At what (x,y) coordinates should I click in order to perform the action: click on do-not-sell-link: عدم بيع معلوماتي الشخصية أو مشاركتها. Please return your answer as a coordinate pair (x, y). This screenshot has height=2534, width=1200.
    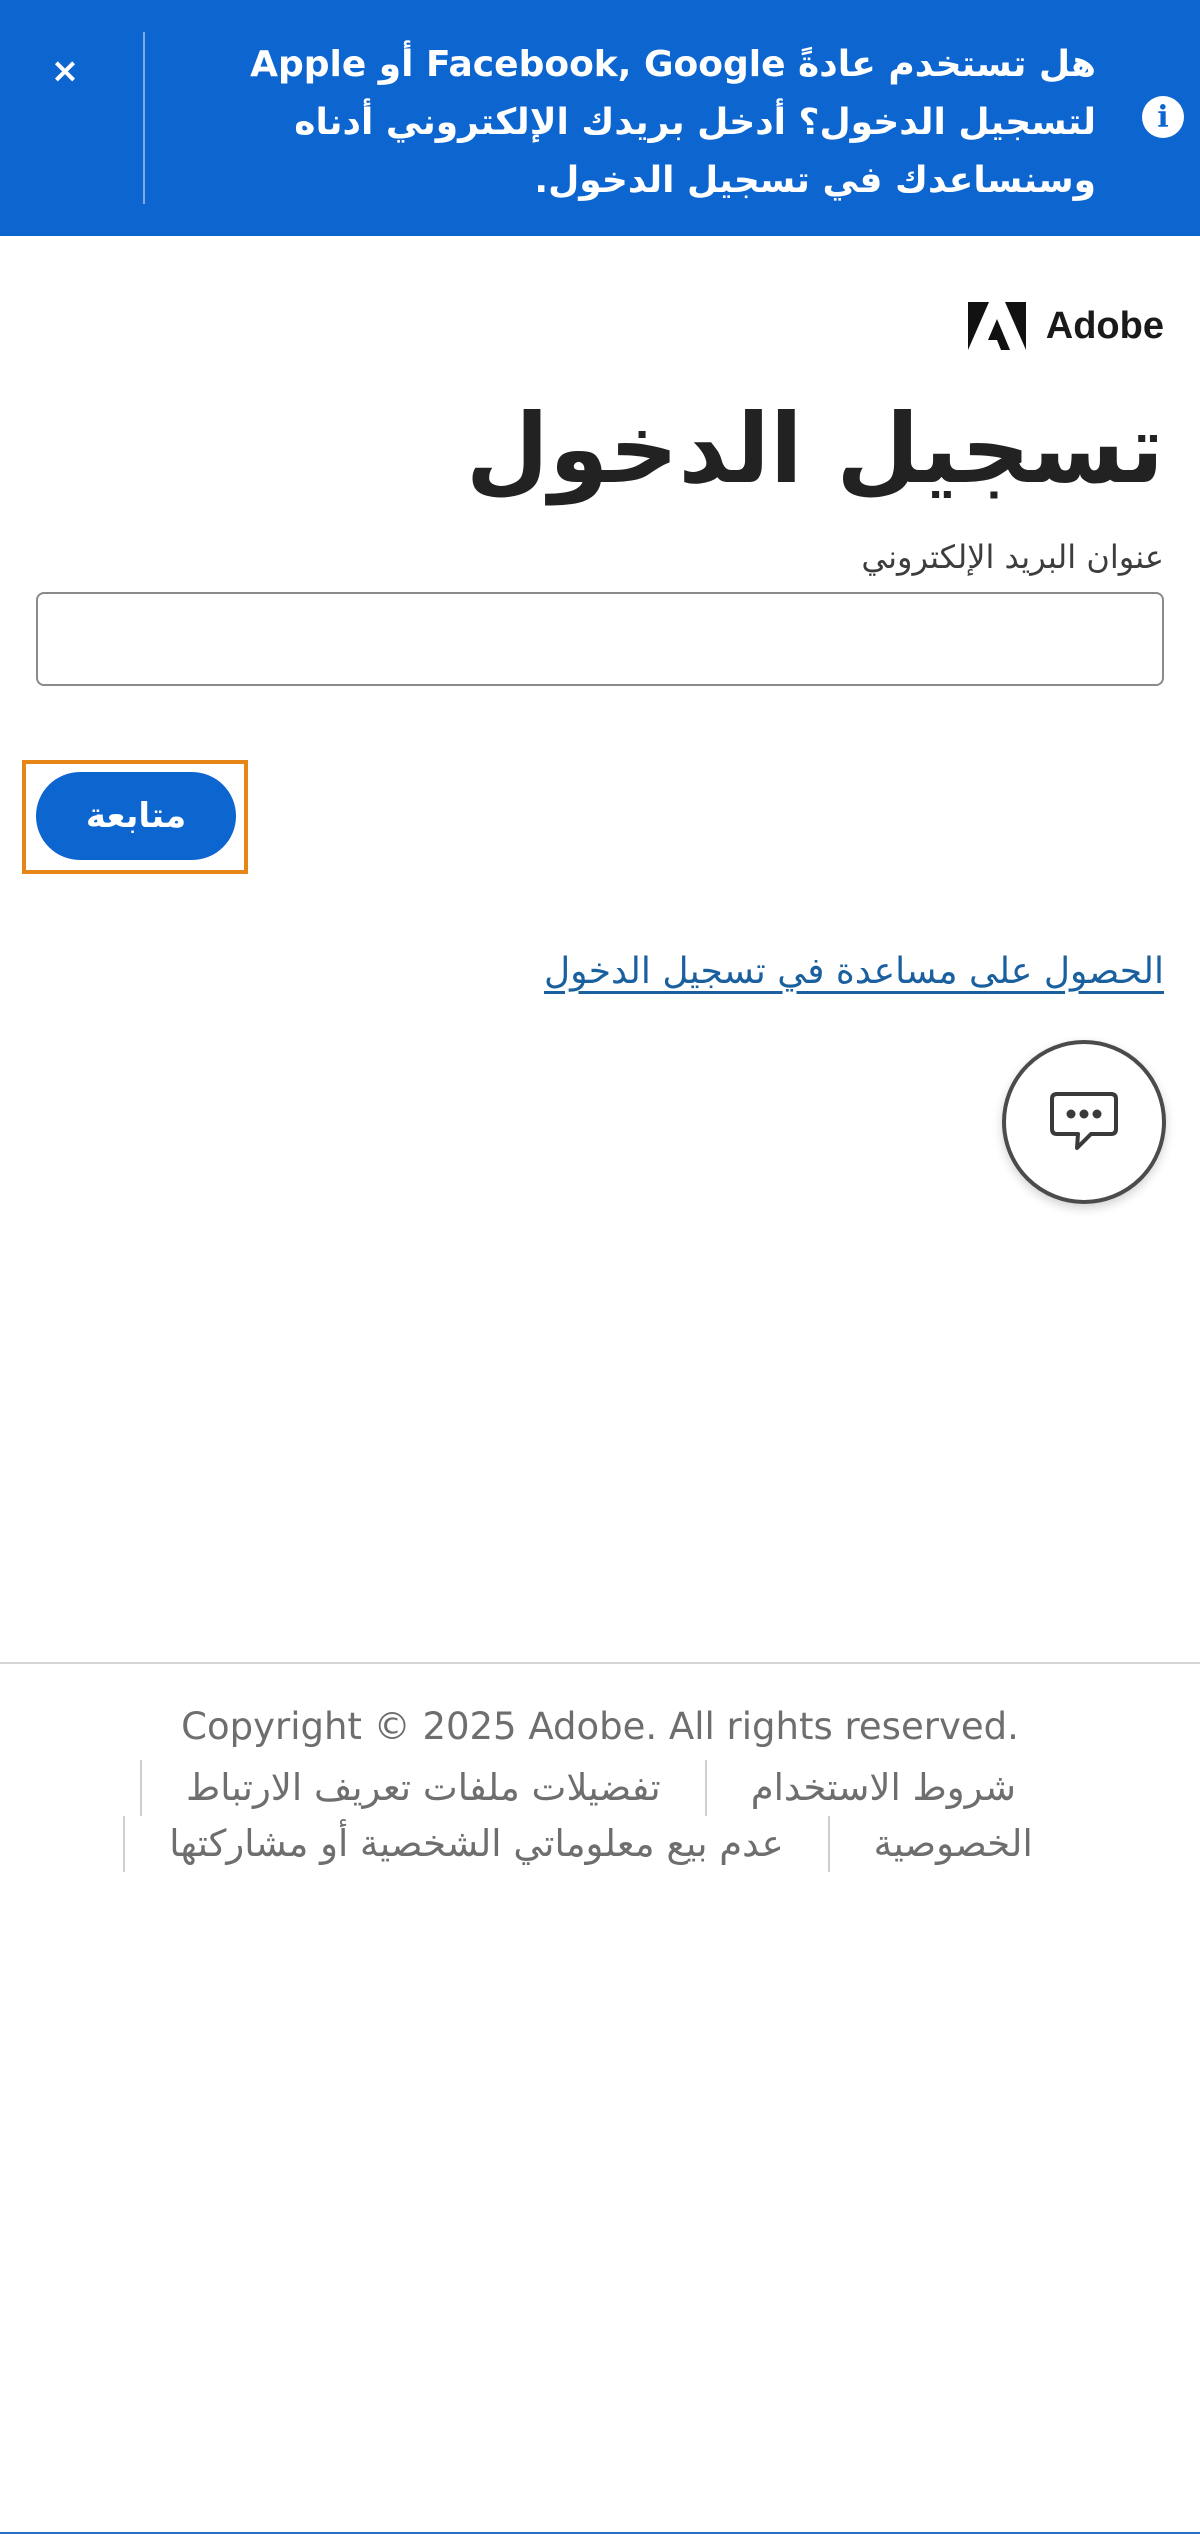
    Looking at the image, I should click on (476, 1844).